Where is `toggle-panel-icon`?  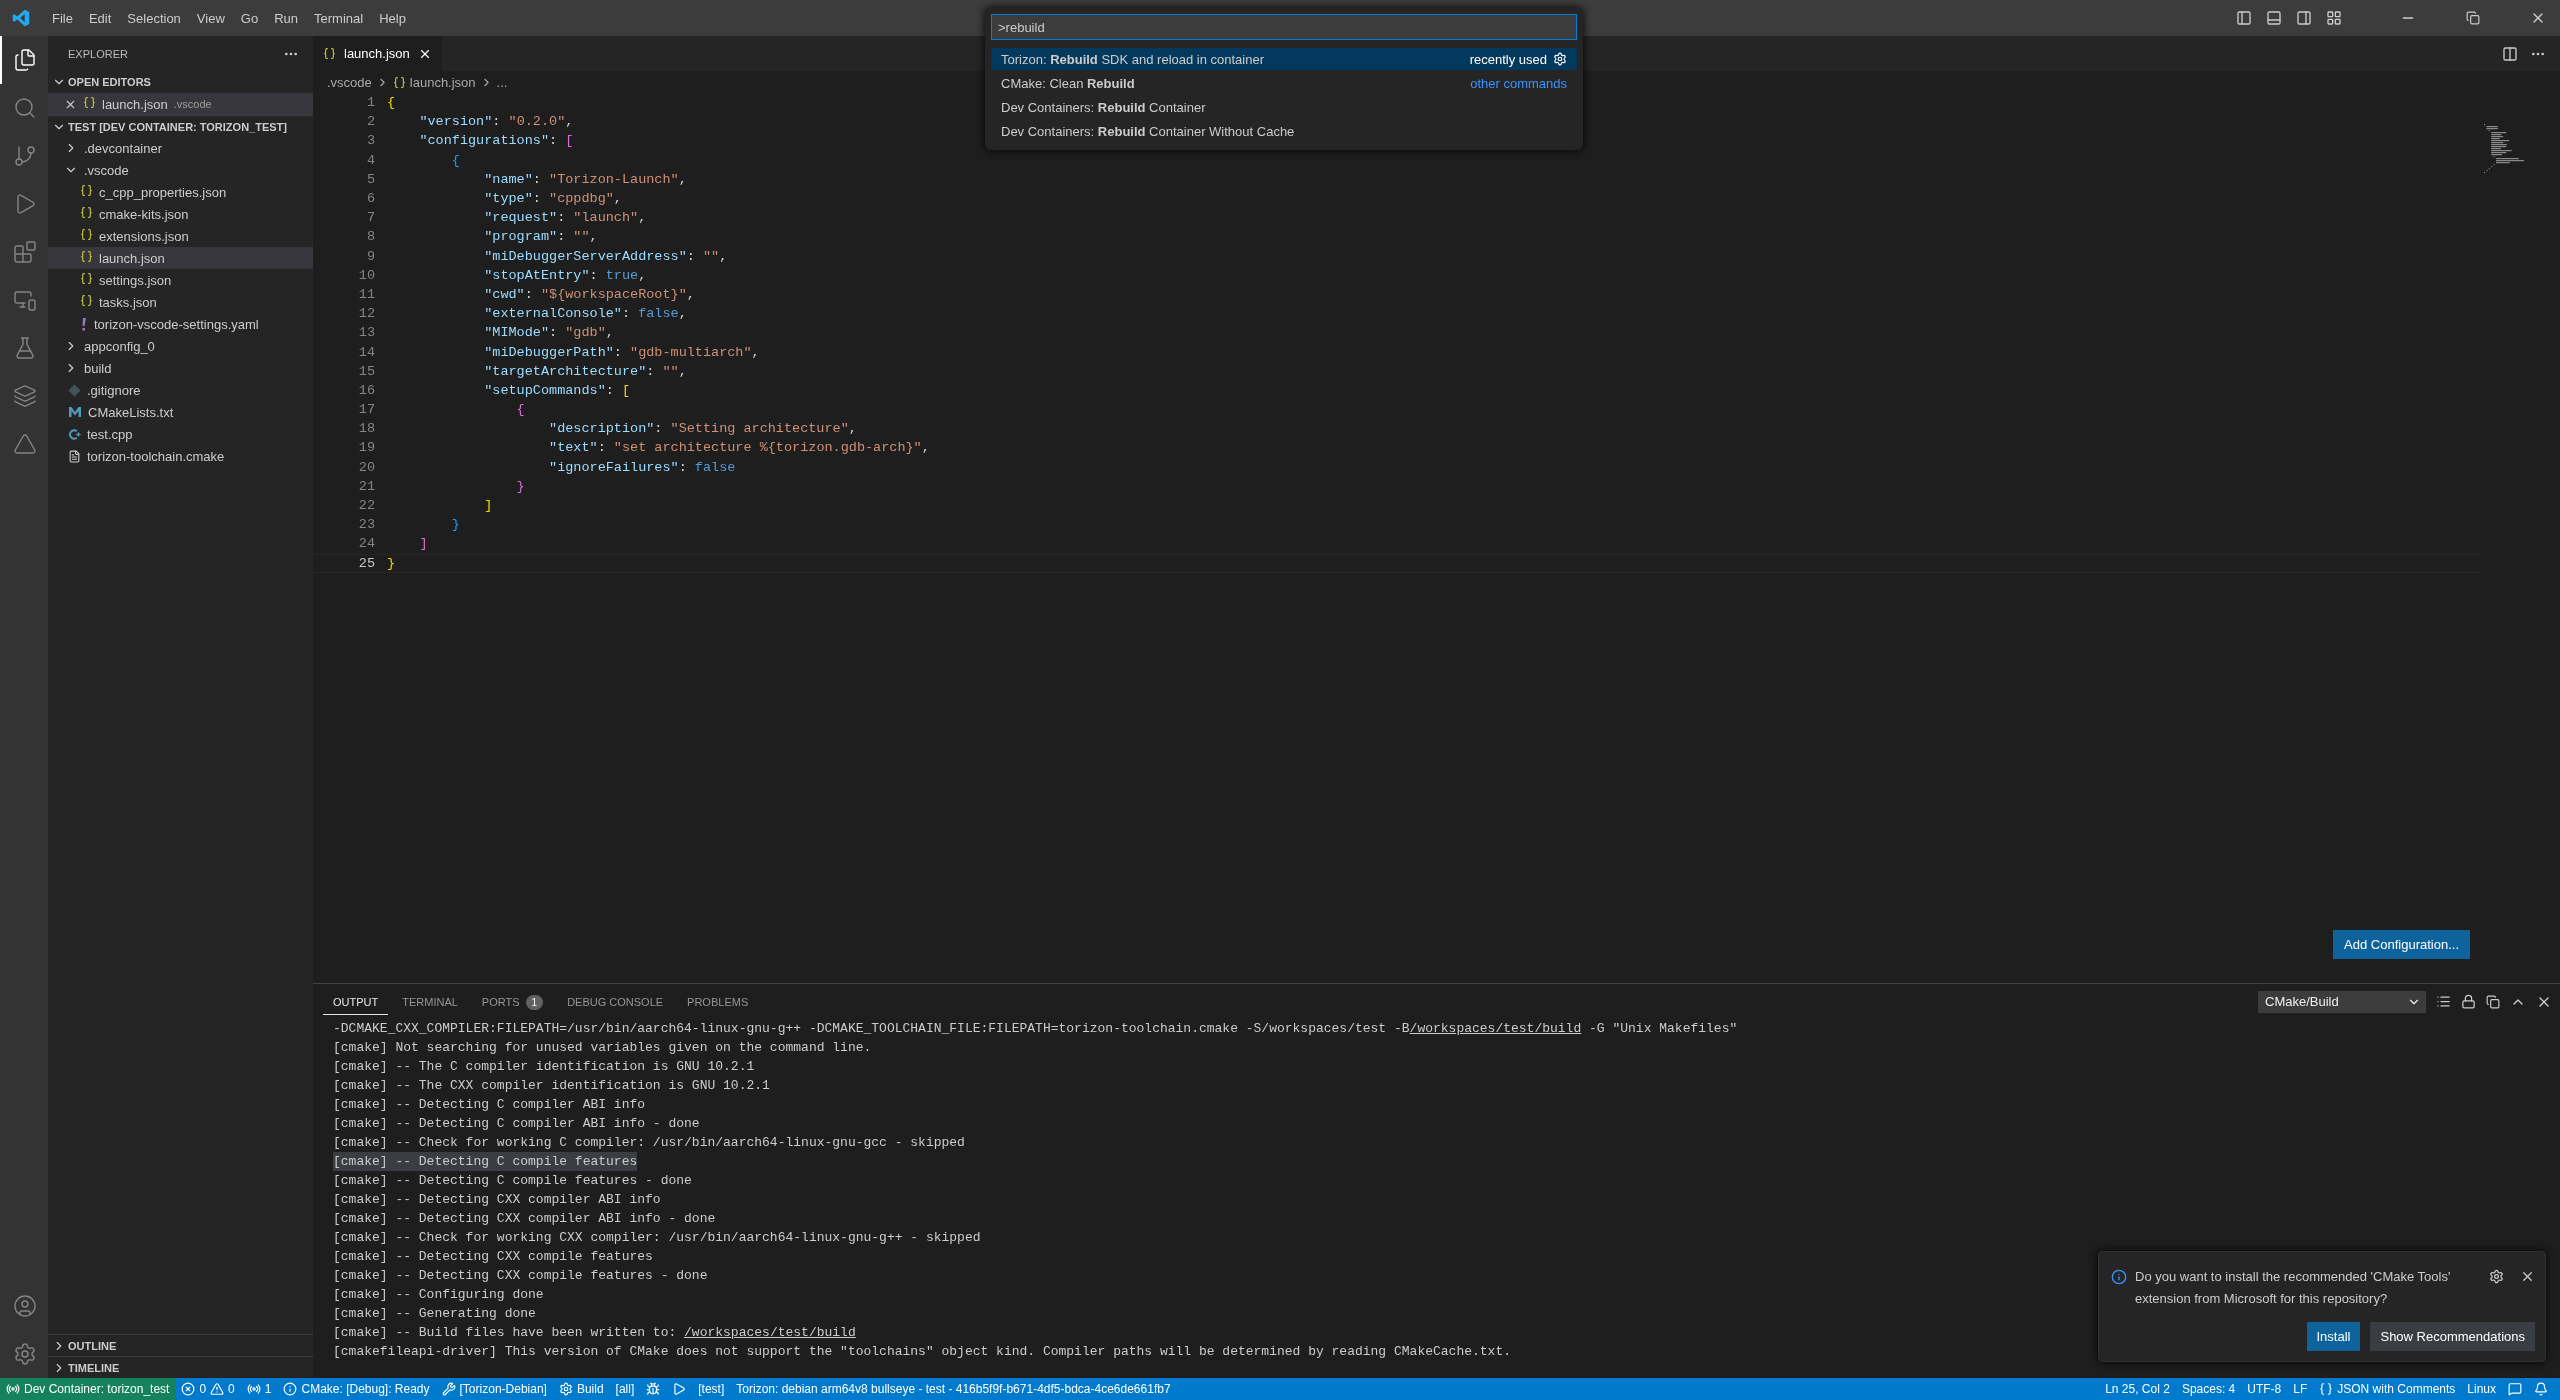 toggle-panel-icon is located at coordinates (2274, 18).